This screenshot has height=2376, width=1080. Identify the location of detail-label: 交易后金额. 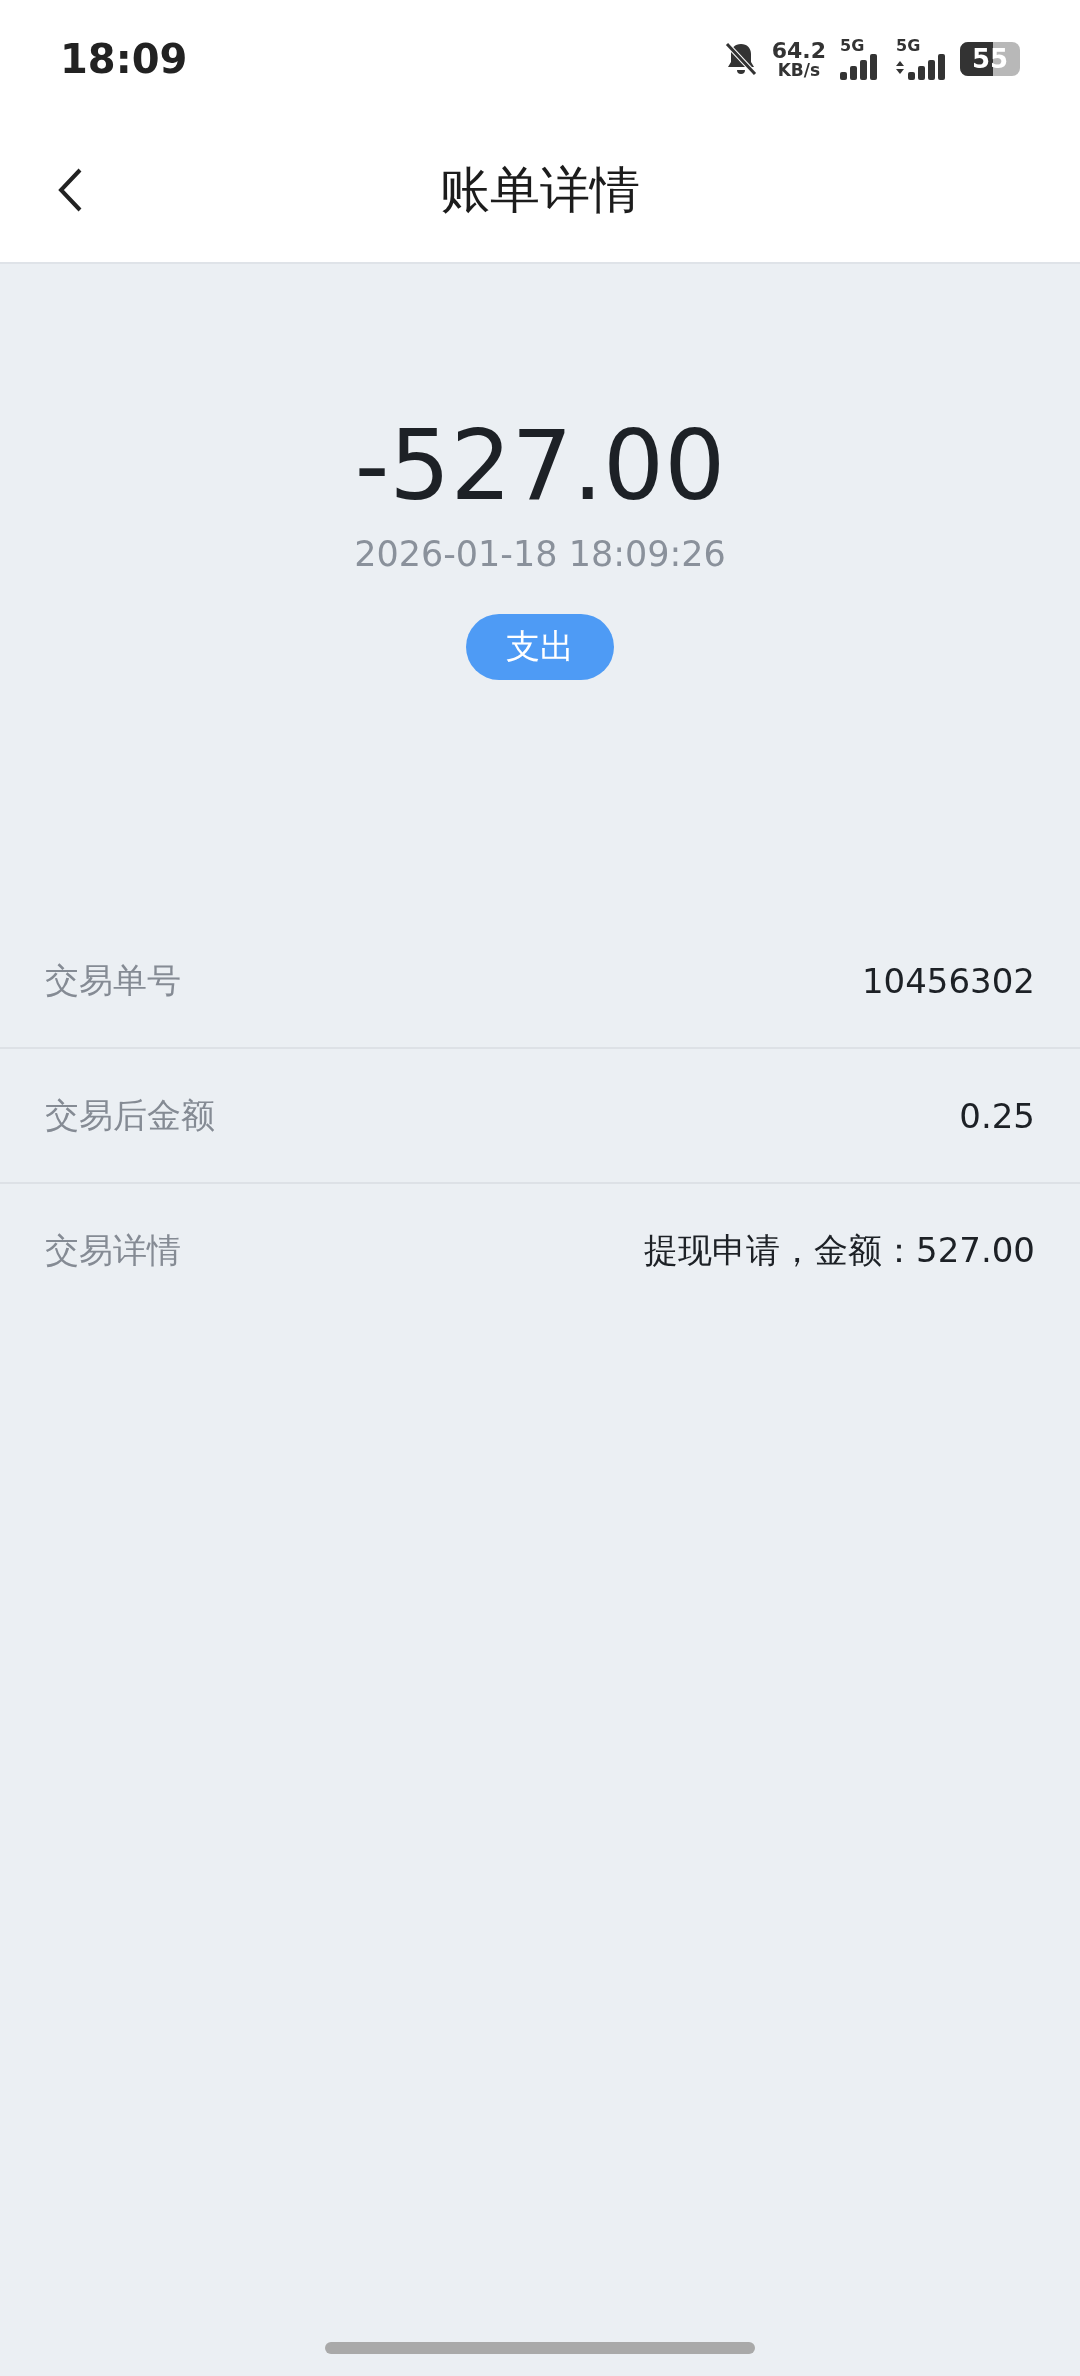
(130, 1115).